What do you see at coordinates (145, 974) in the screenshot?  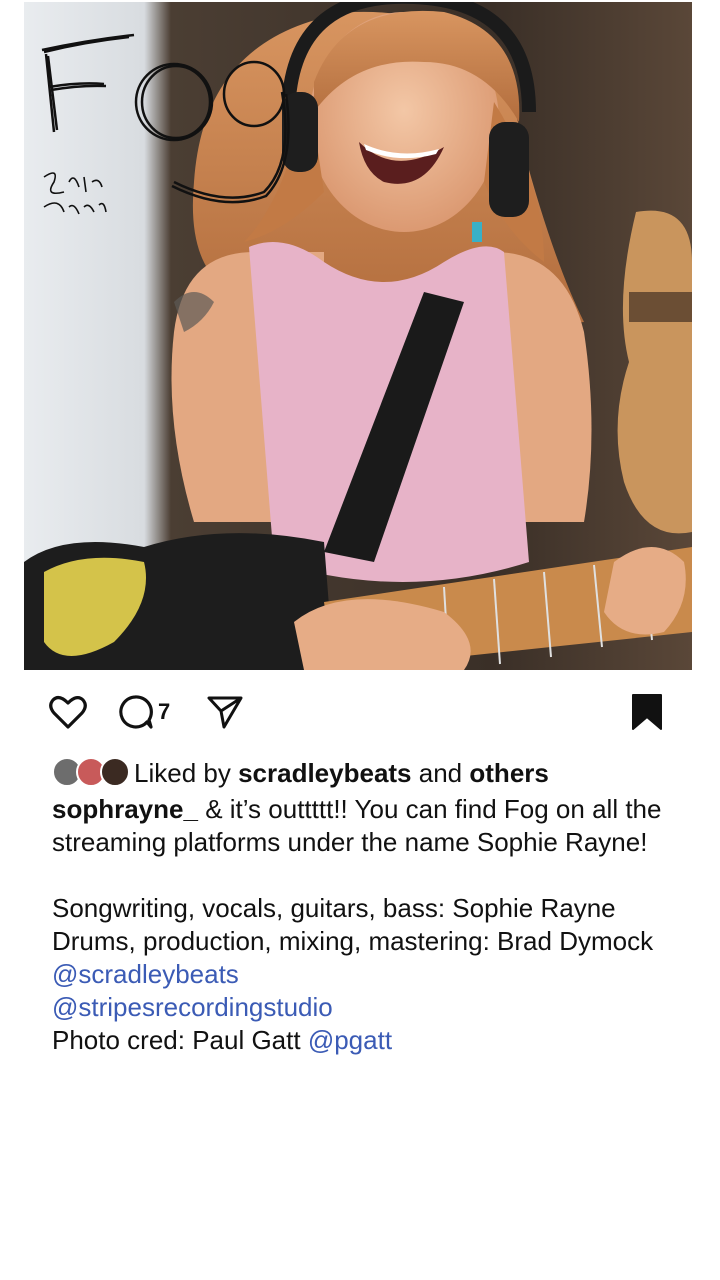 I see `mention-scradleybeats: @scradleybeats` at bounding box center [145, 974].